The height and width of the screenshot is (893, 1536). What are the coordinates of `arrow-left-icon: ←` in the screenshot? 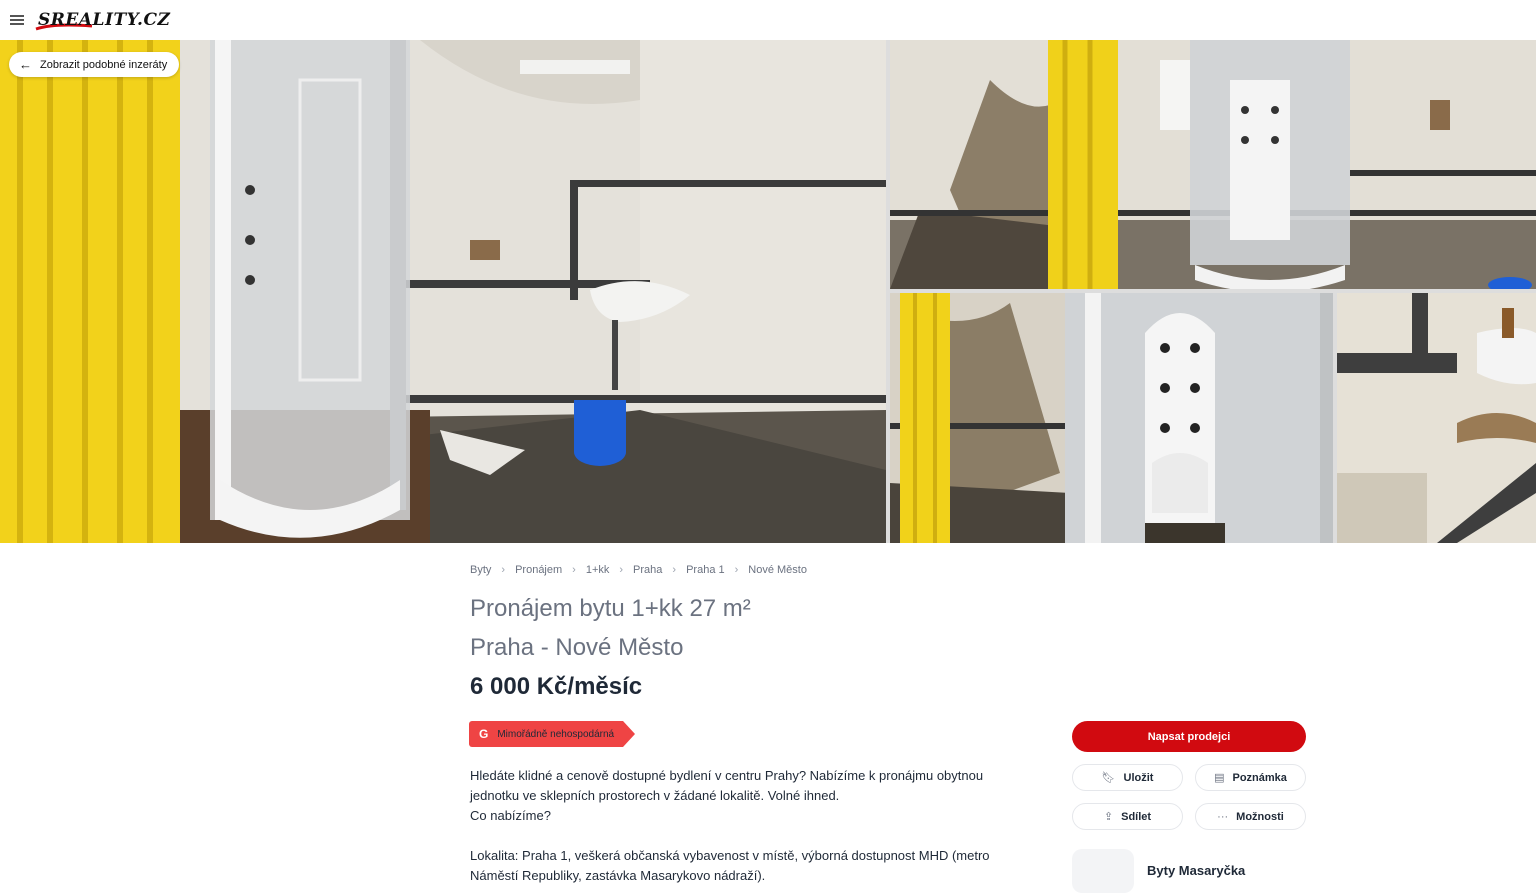 It's located at (25, 64).